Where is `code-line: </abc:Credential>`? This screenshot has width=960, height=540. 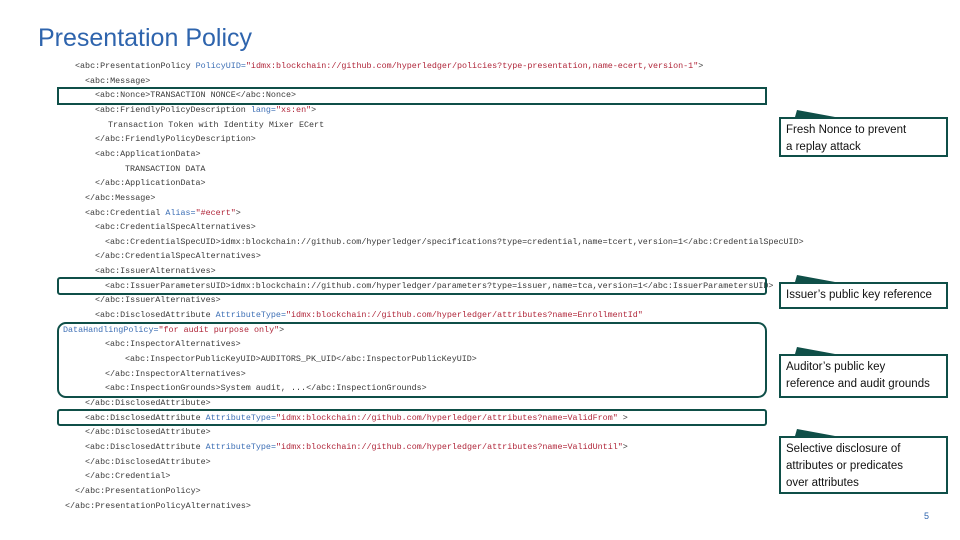 code-line: </abc:Credential> is located at coordinates (127, 476).